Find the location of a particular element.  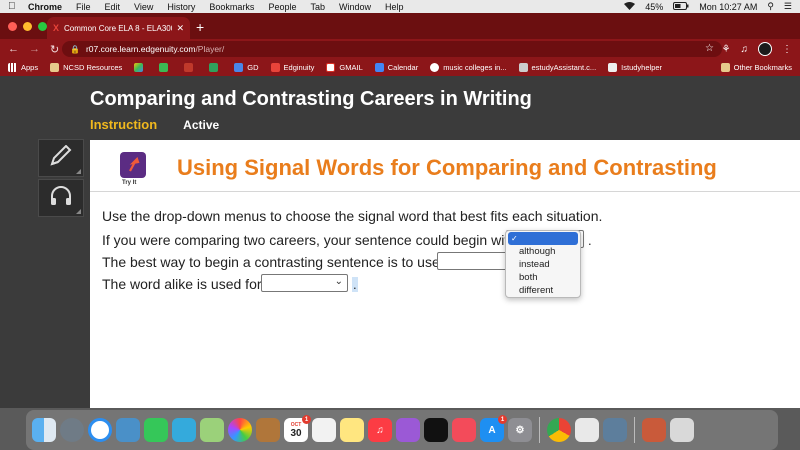

finder-icon is located at coordinates (44, 430).